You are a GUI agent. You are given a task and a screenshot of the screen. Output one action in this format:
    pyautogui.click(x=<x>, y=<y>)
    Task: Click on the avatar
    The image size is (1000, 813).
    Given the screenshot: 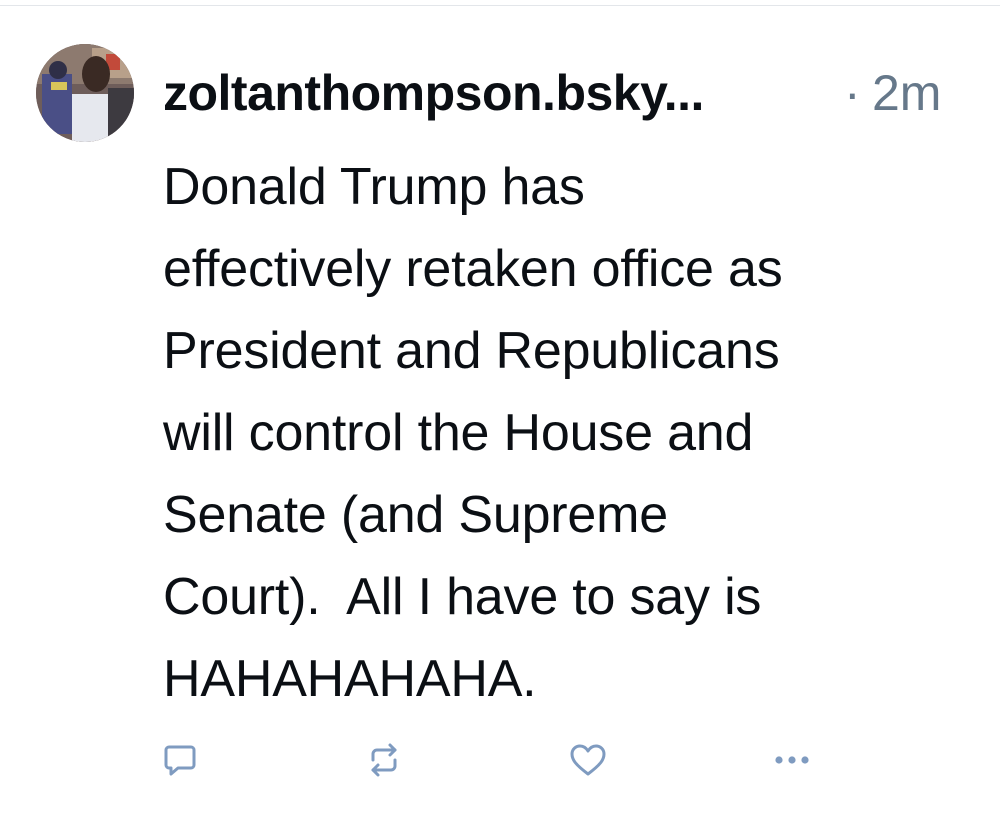 What is the action you would take?
    pyautogui.click(x=85, y=93)
    